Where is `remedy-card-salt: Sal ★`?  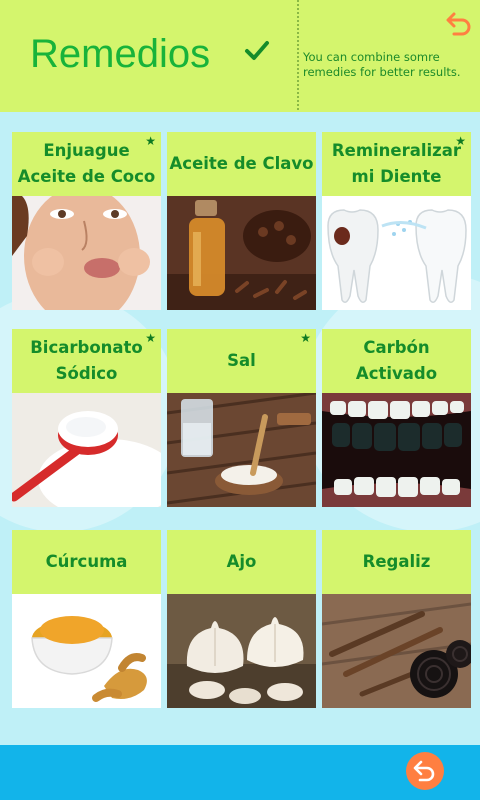 remedy-card-salt: Sal ★ is located at coordinates (241, 418).